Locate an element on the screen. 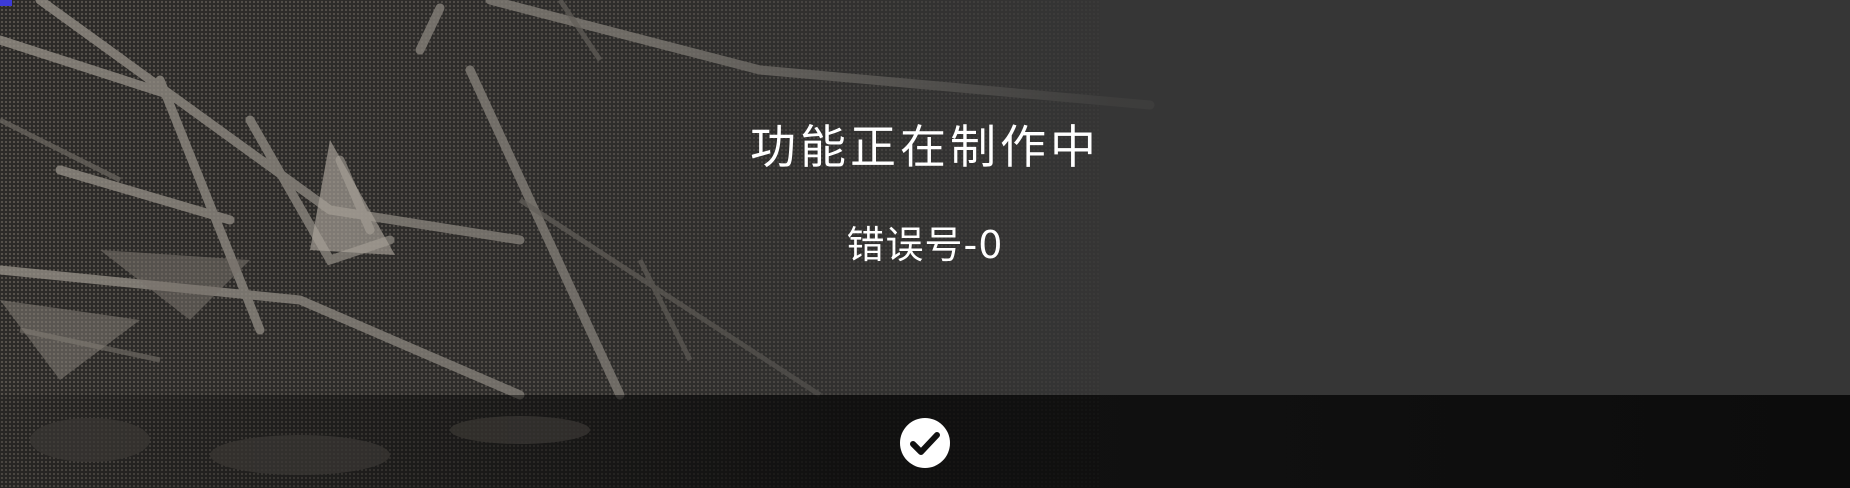 This screenshot has width=1850, height=488. dialog-title: 功能正在制作中 is located at coordinates (925, 147).